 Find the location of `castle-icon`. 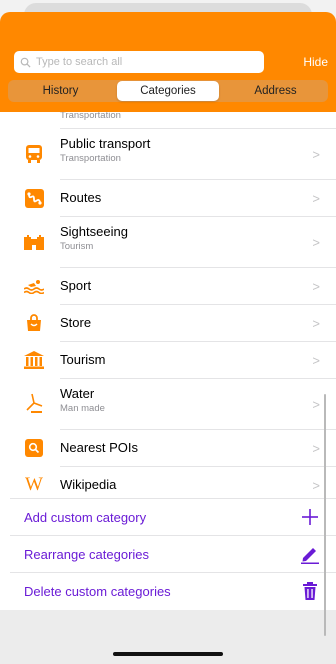

castle-icon is located at coordinates (34, 242).